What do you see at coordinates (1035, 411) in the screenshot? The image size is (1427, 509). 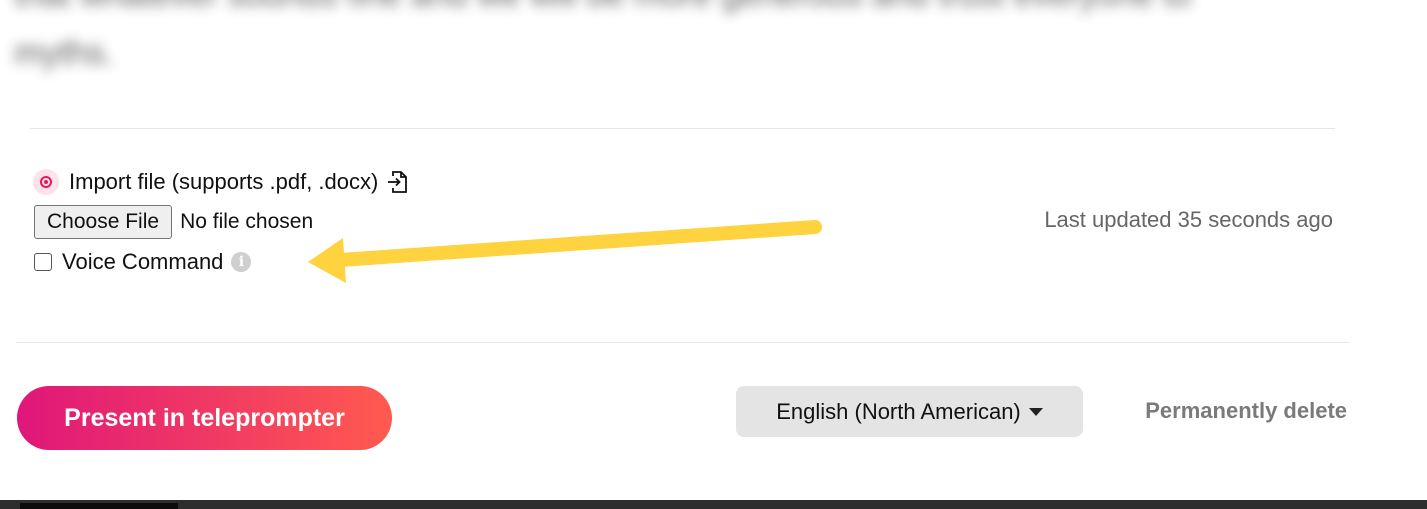 I see `chevron-down-icon` at bounding box center [1035, 411].